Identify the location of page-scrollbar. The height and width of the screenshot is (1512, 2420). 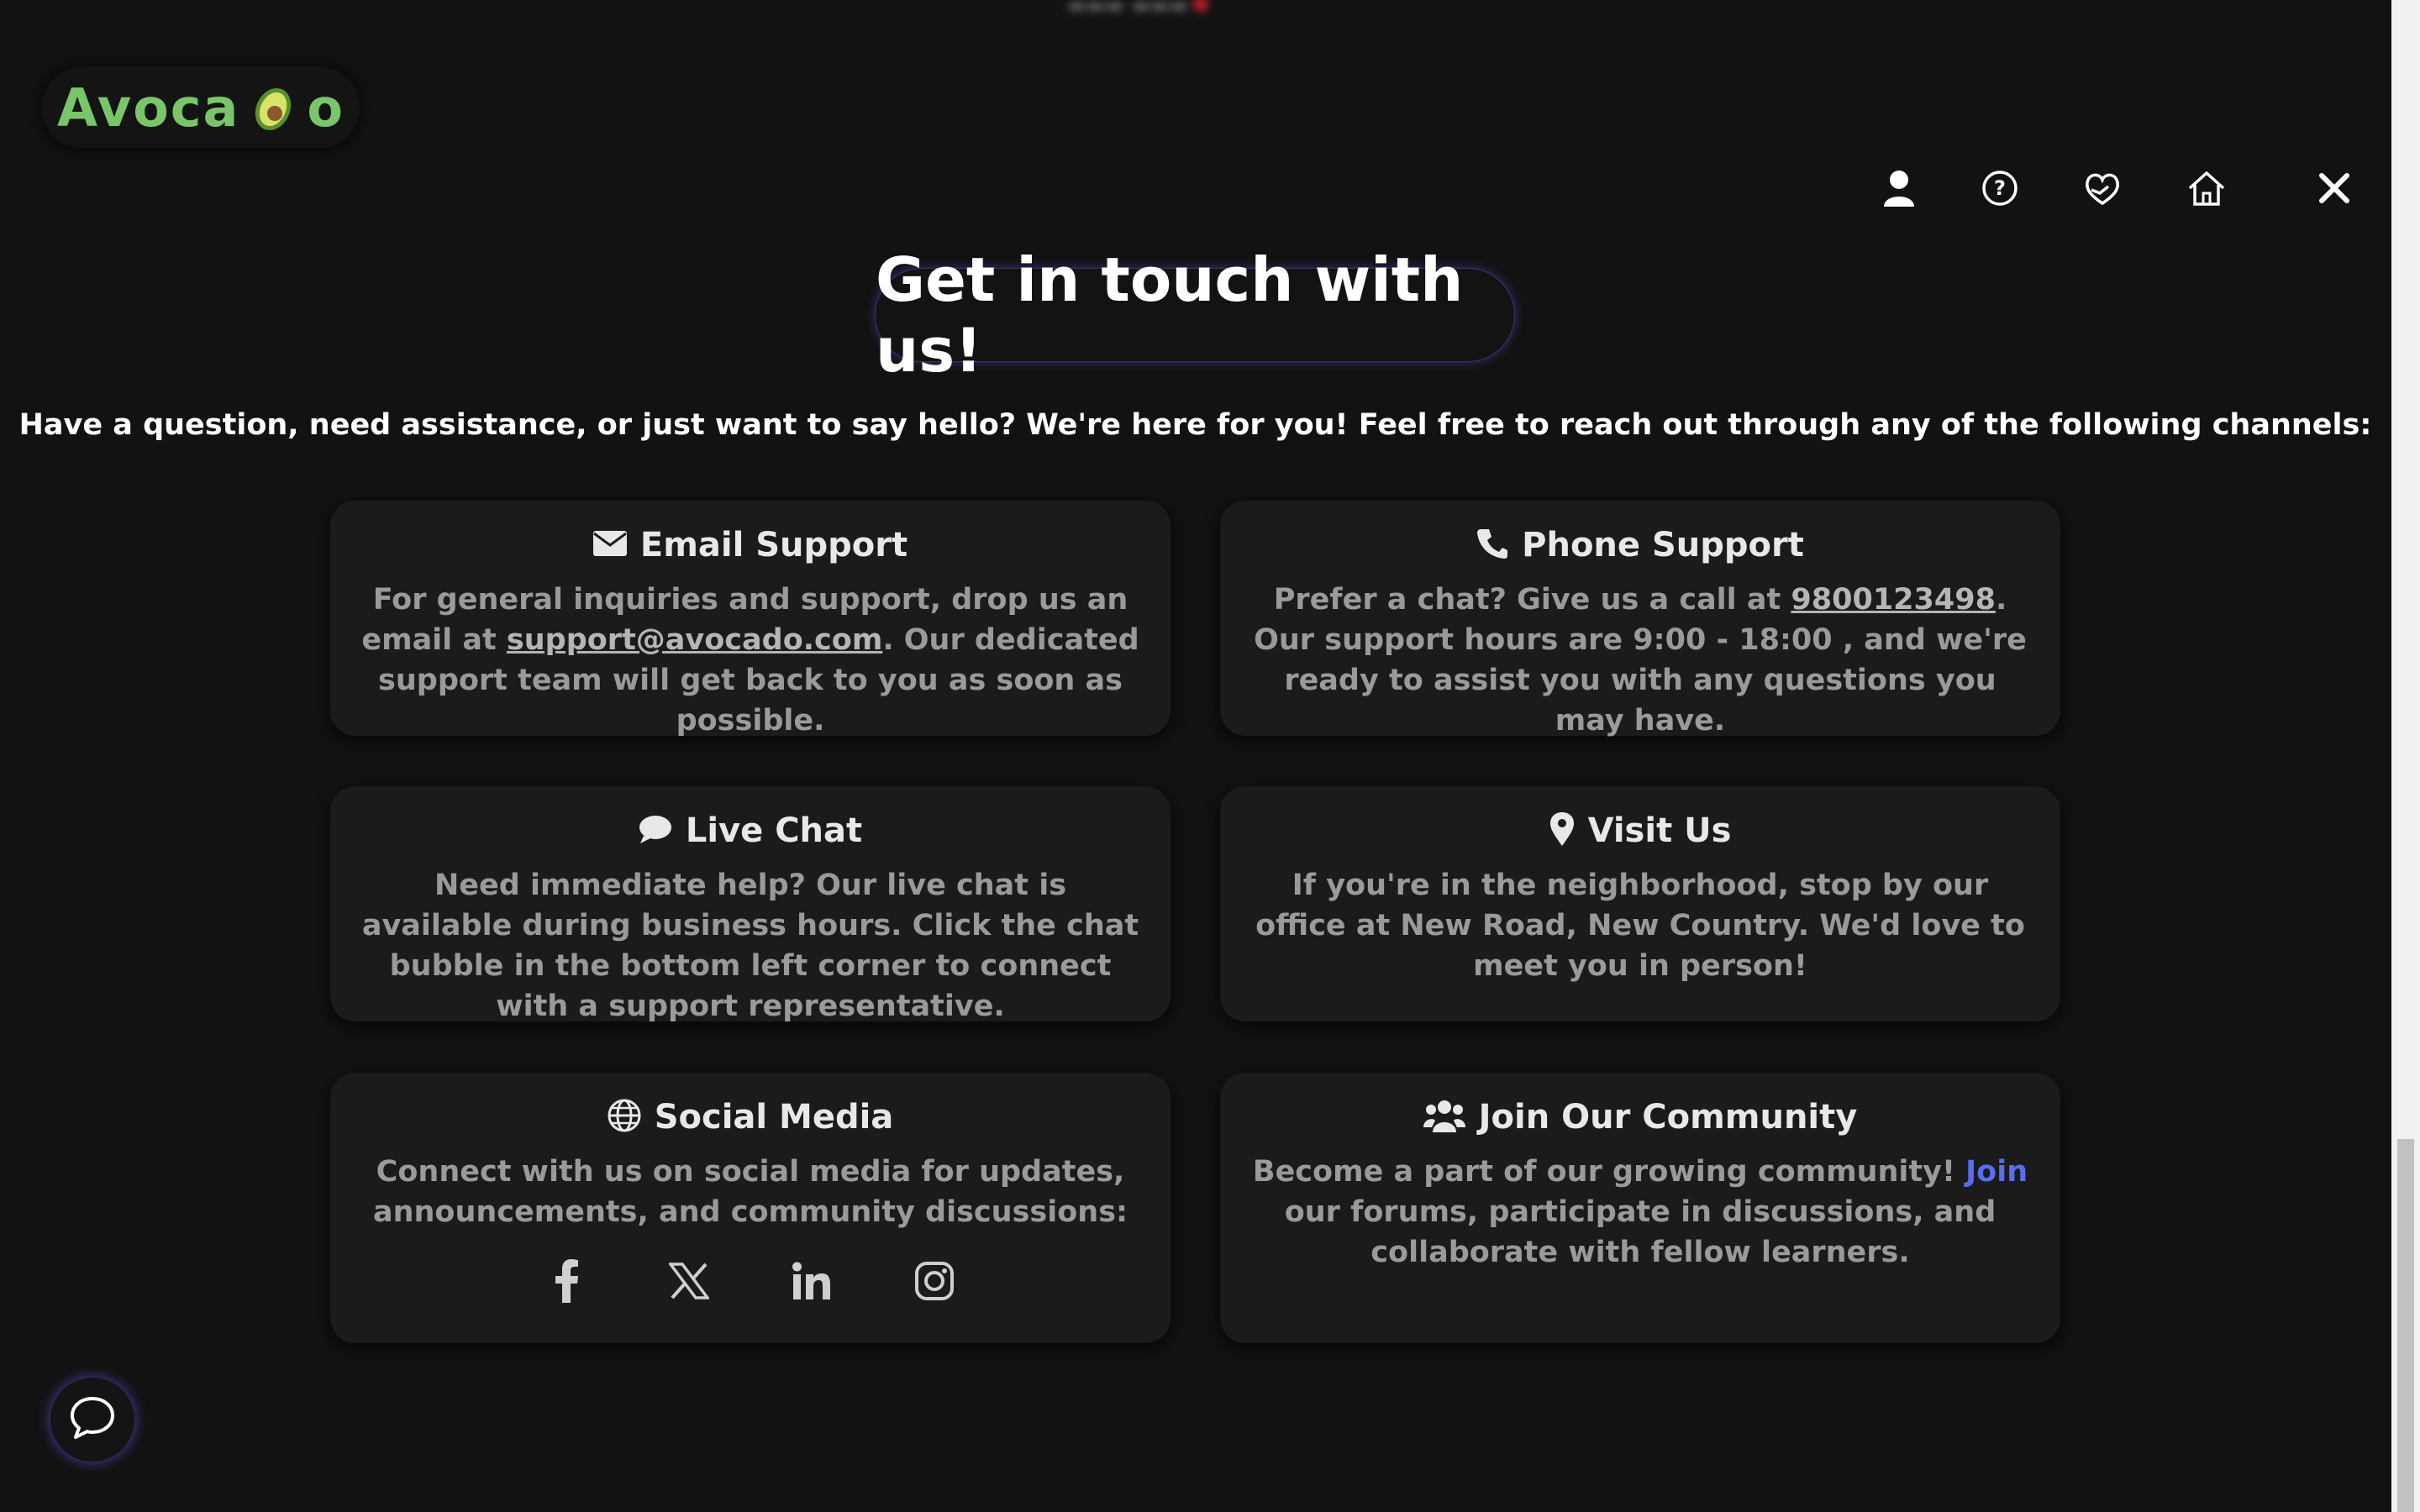
(2405, 756).